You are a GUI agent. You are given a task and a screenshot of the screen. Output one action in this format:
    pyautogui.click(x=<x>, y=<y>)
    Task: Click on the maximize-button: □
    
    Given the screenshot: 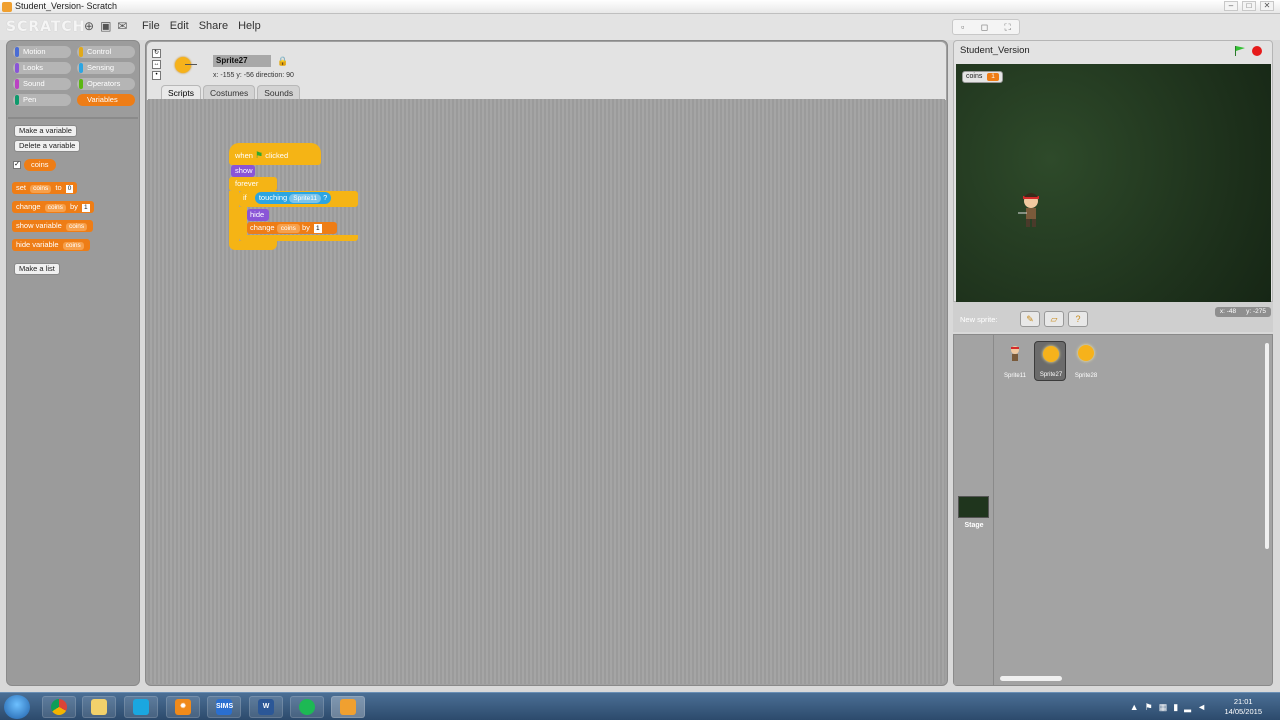 What is the action you would take?
    pyautogui.click(x=1249, y=6)
    